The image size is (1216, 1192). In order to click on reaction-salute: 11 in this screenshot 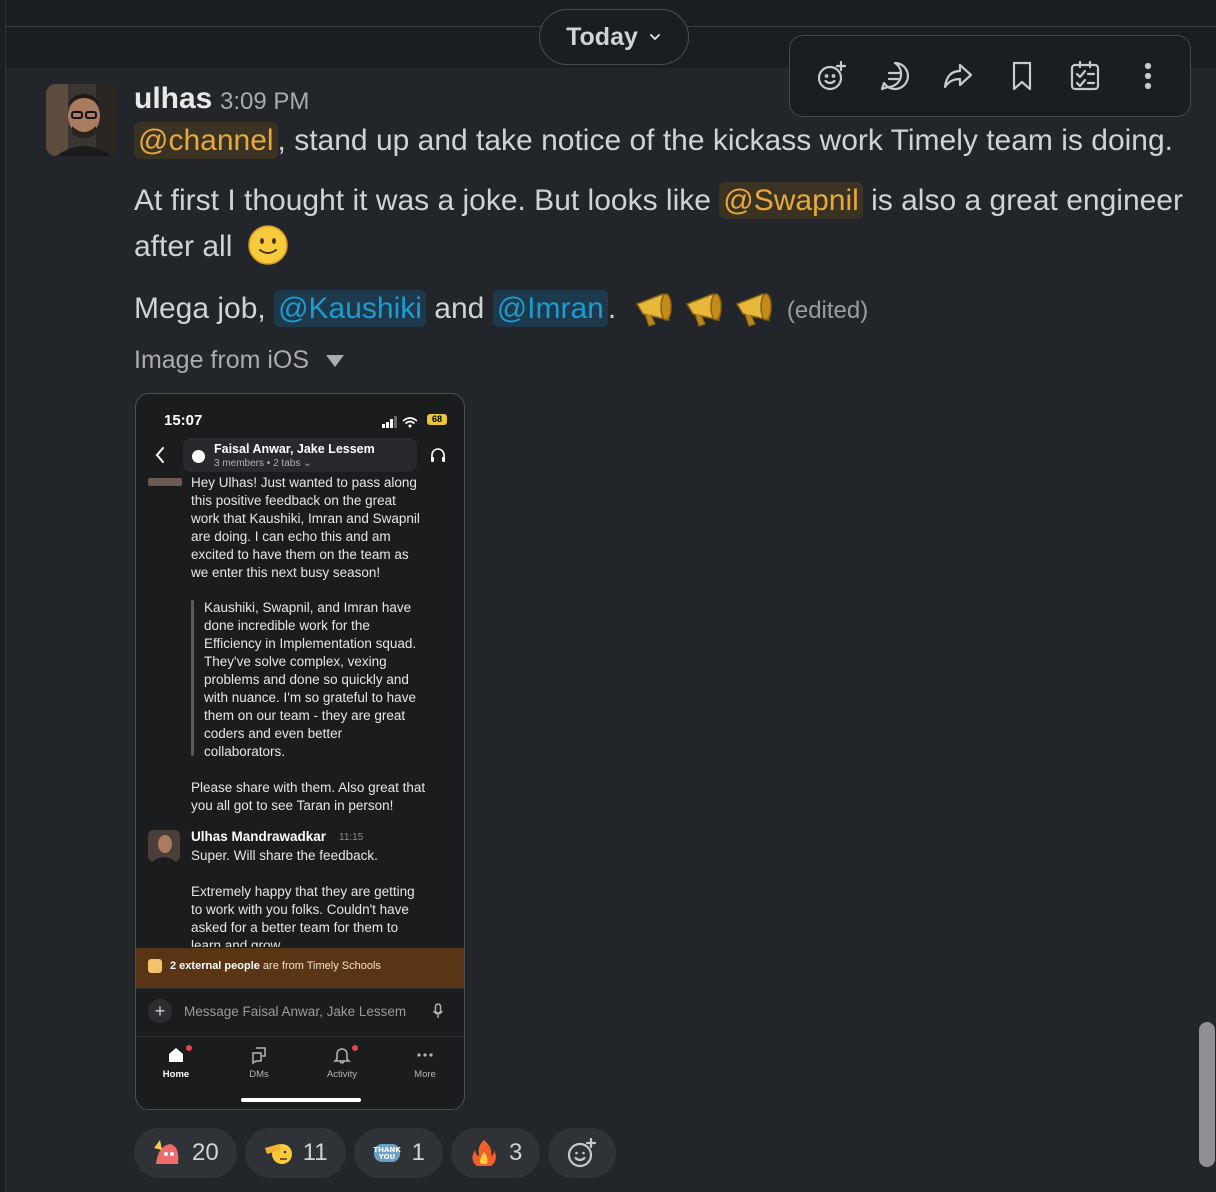, I will do `click(295, 1153)`.